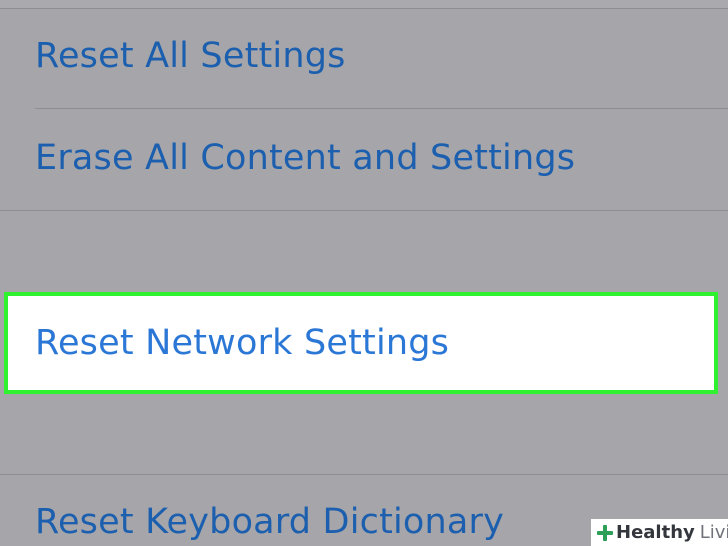  What do you see at coordinates (605, 532) in the screenshot?
I see `plus-icon` at bounding box center [605, 532].